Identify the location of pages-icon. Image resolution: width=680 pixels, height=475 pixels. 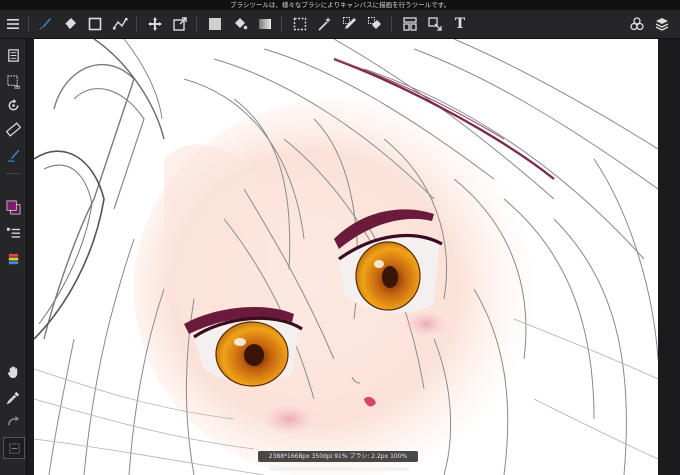
(13, 55).